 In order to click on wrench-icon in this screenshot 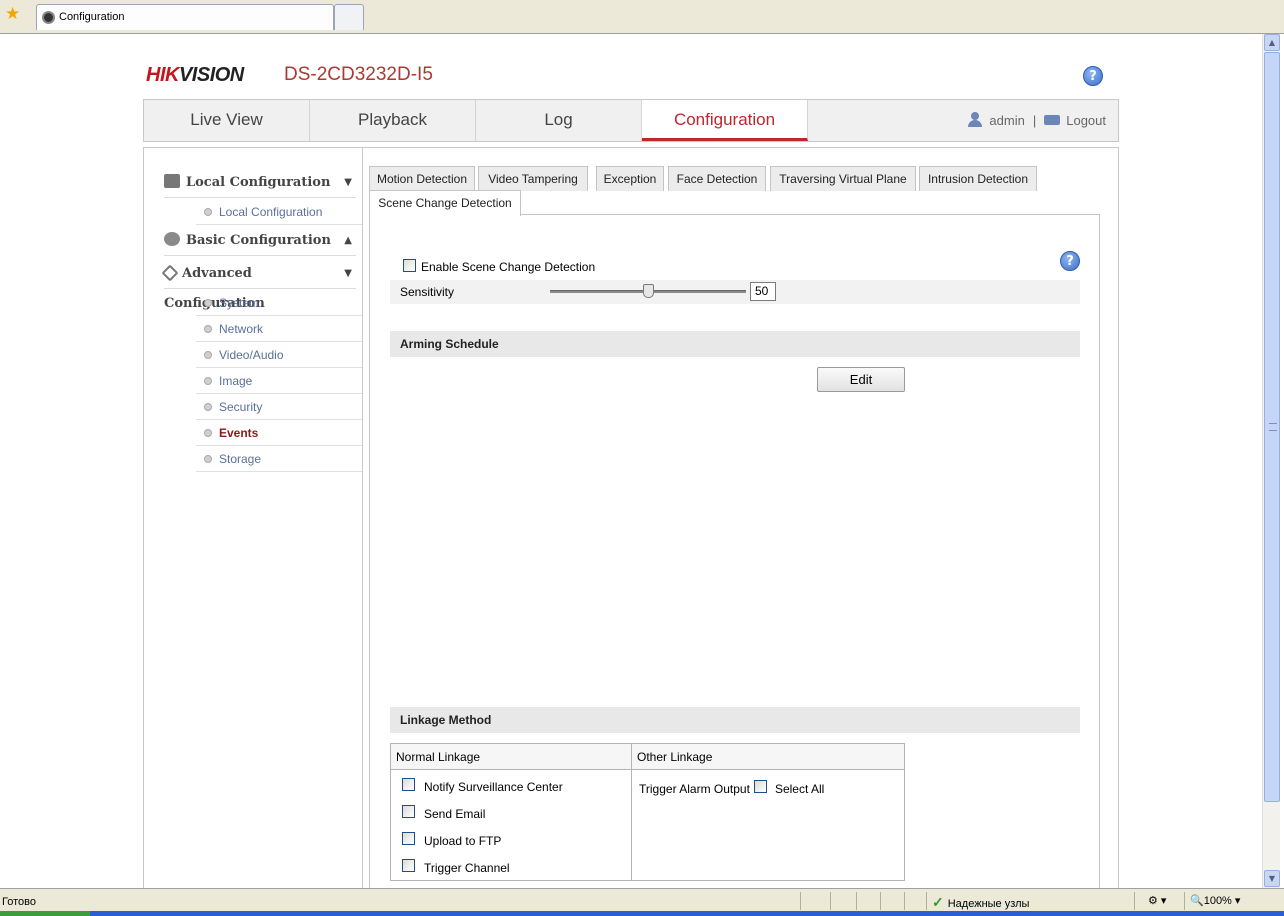, I will do `click(170, 273)`.